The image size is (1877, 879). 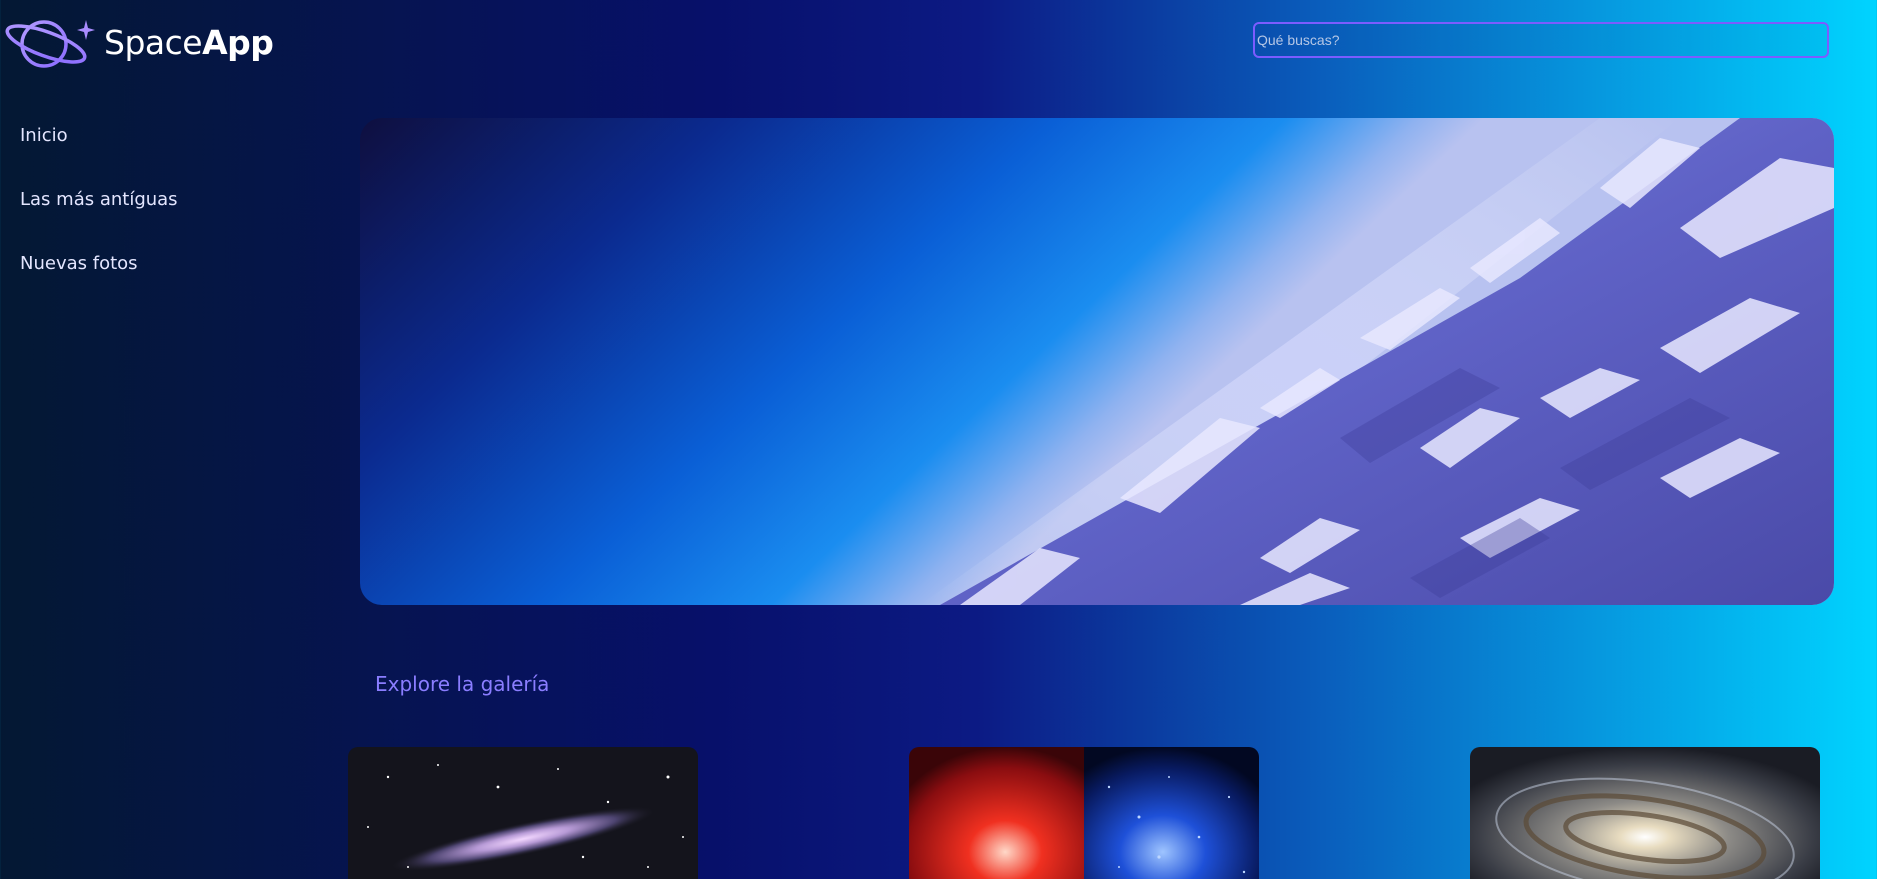 I want to click on logo-text: SpaceApp, so click(x=189, y=42).